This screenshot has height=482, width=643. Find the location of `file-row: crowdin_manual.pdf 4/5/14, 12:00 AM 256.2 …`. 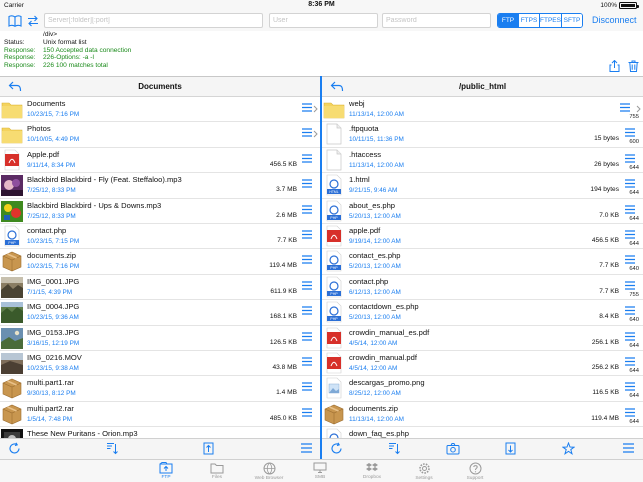

file-row: crowdin_manual.pdf 4/5/14, 12:00 AM 256.2 … is located at coordinates (482, 364).